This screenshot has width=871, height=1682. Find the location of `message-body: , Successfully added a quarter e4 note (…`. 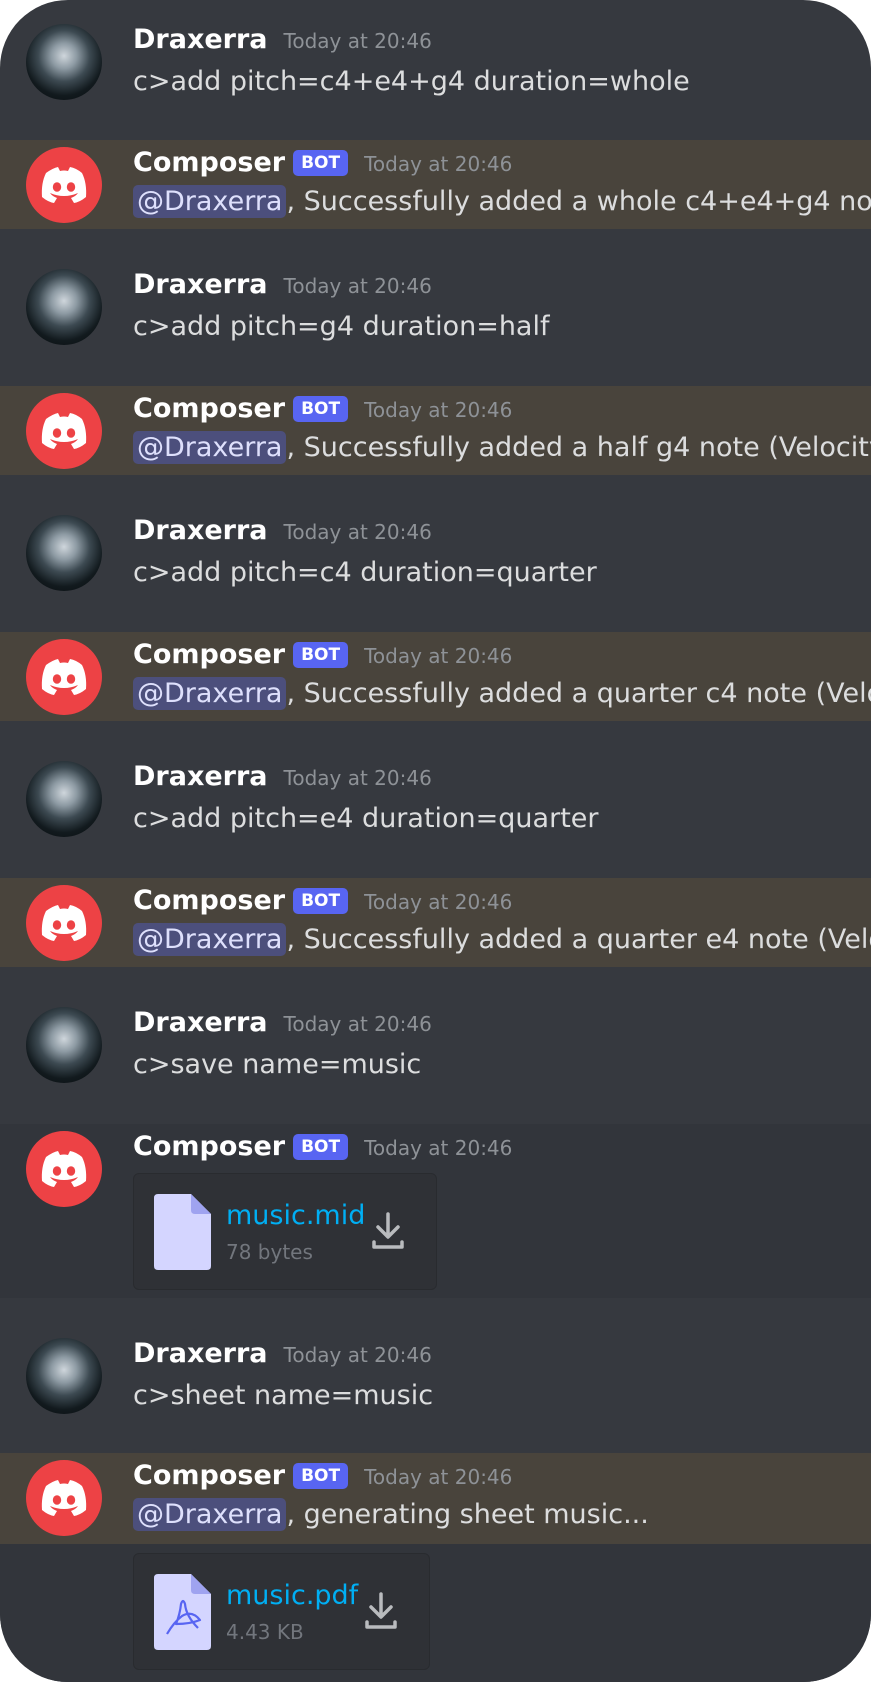

message-body: , Successfully added a quarter e4 note (… is located at coordinates (578, 939).